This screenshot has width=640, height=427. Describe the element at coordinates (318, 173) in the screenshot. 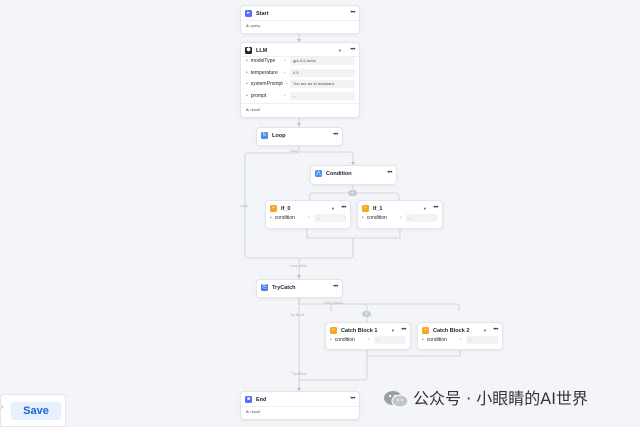

I see `condition-icon: ⋀` at that location.